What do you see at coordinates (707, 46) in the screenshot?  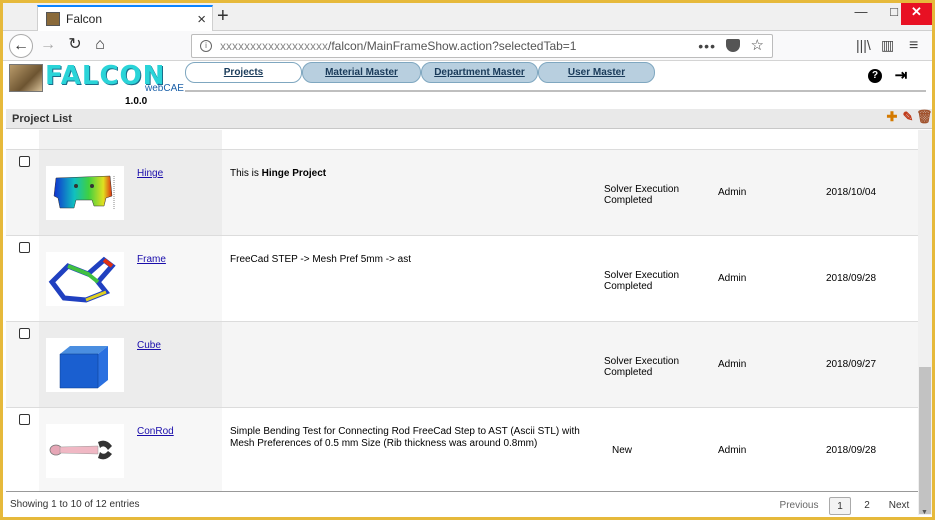 I see `page-actions-icon: •••` at bounding box center [707, 46].